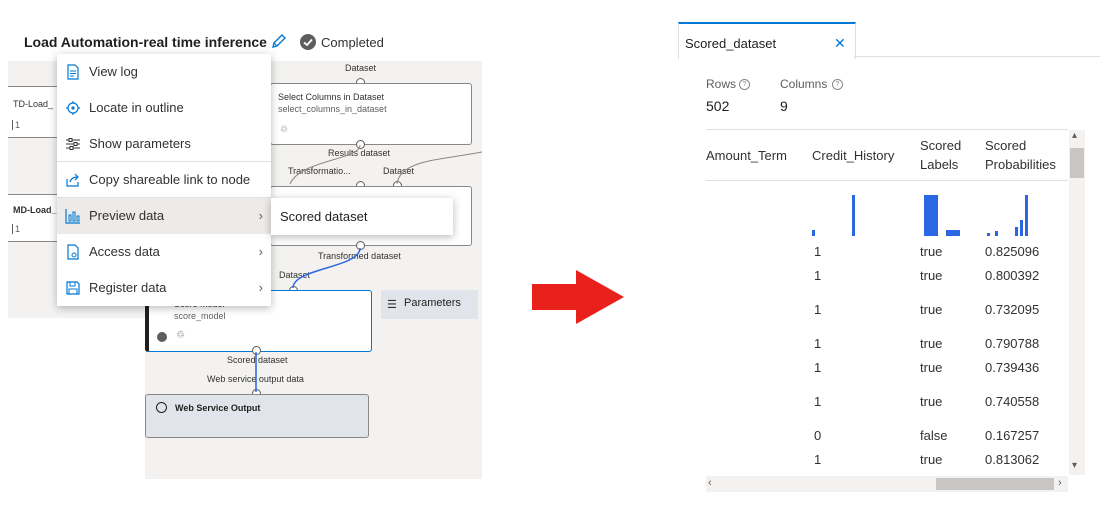 Image resolution: width=1102 pixels, height=510 pixels. I want to click on menu-item-preview-data: Preview data ›, so click(164, 216).